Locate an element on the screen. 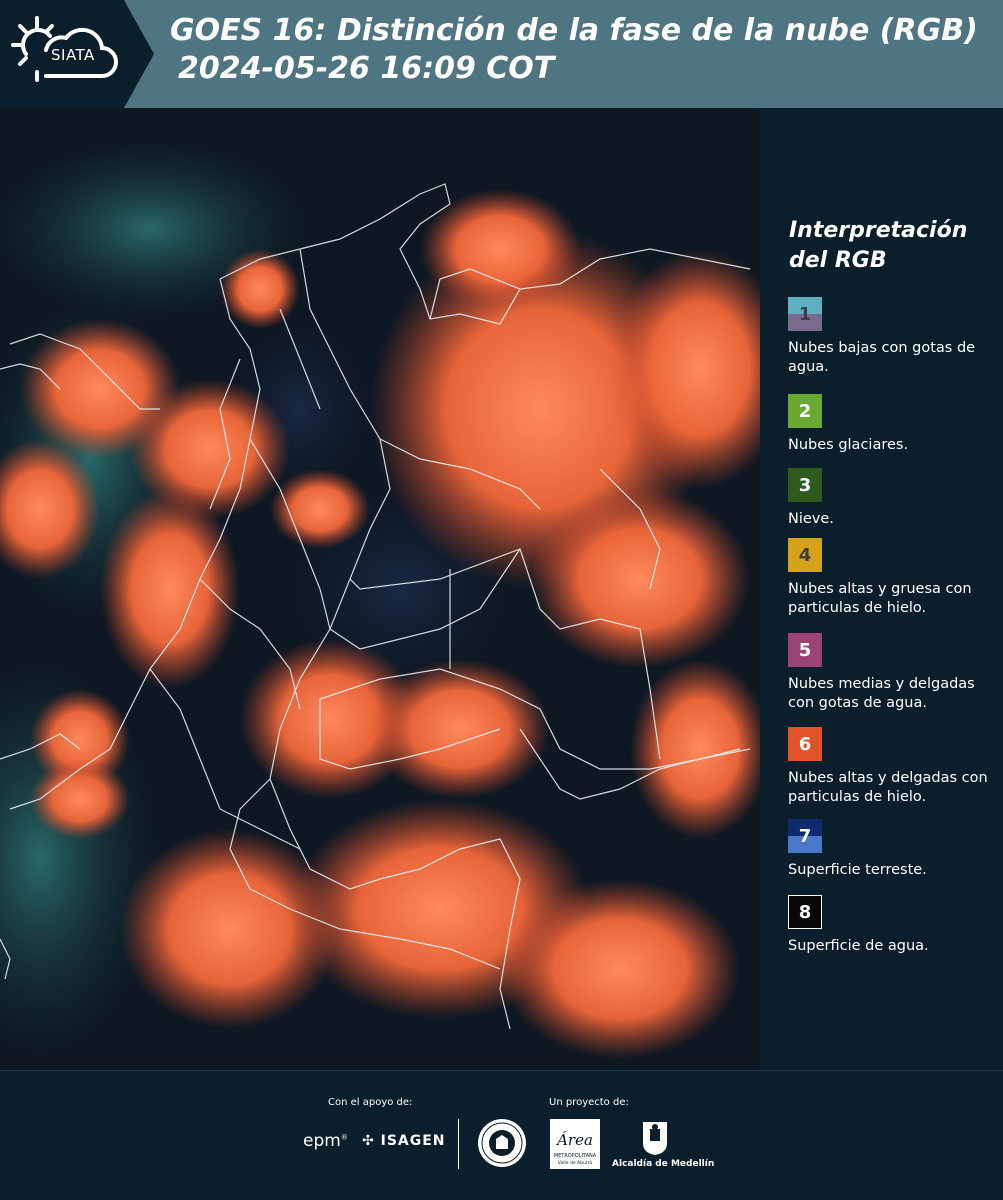 The height and width of the screenshot is (1200, 1003). footer-divider is located at coordinates (458, 1144).